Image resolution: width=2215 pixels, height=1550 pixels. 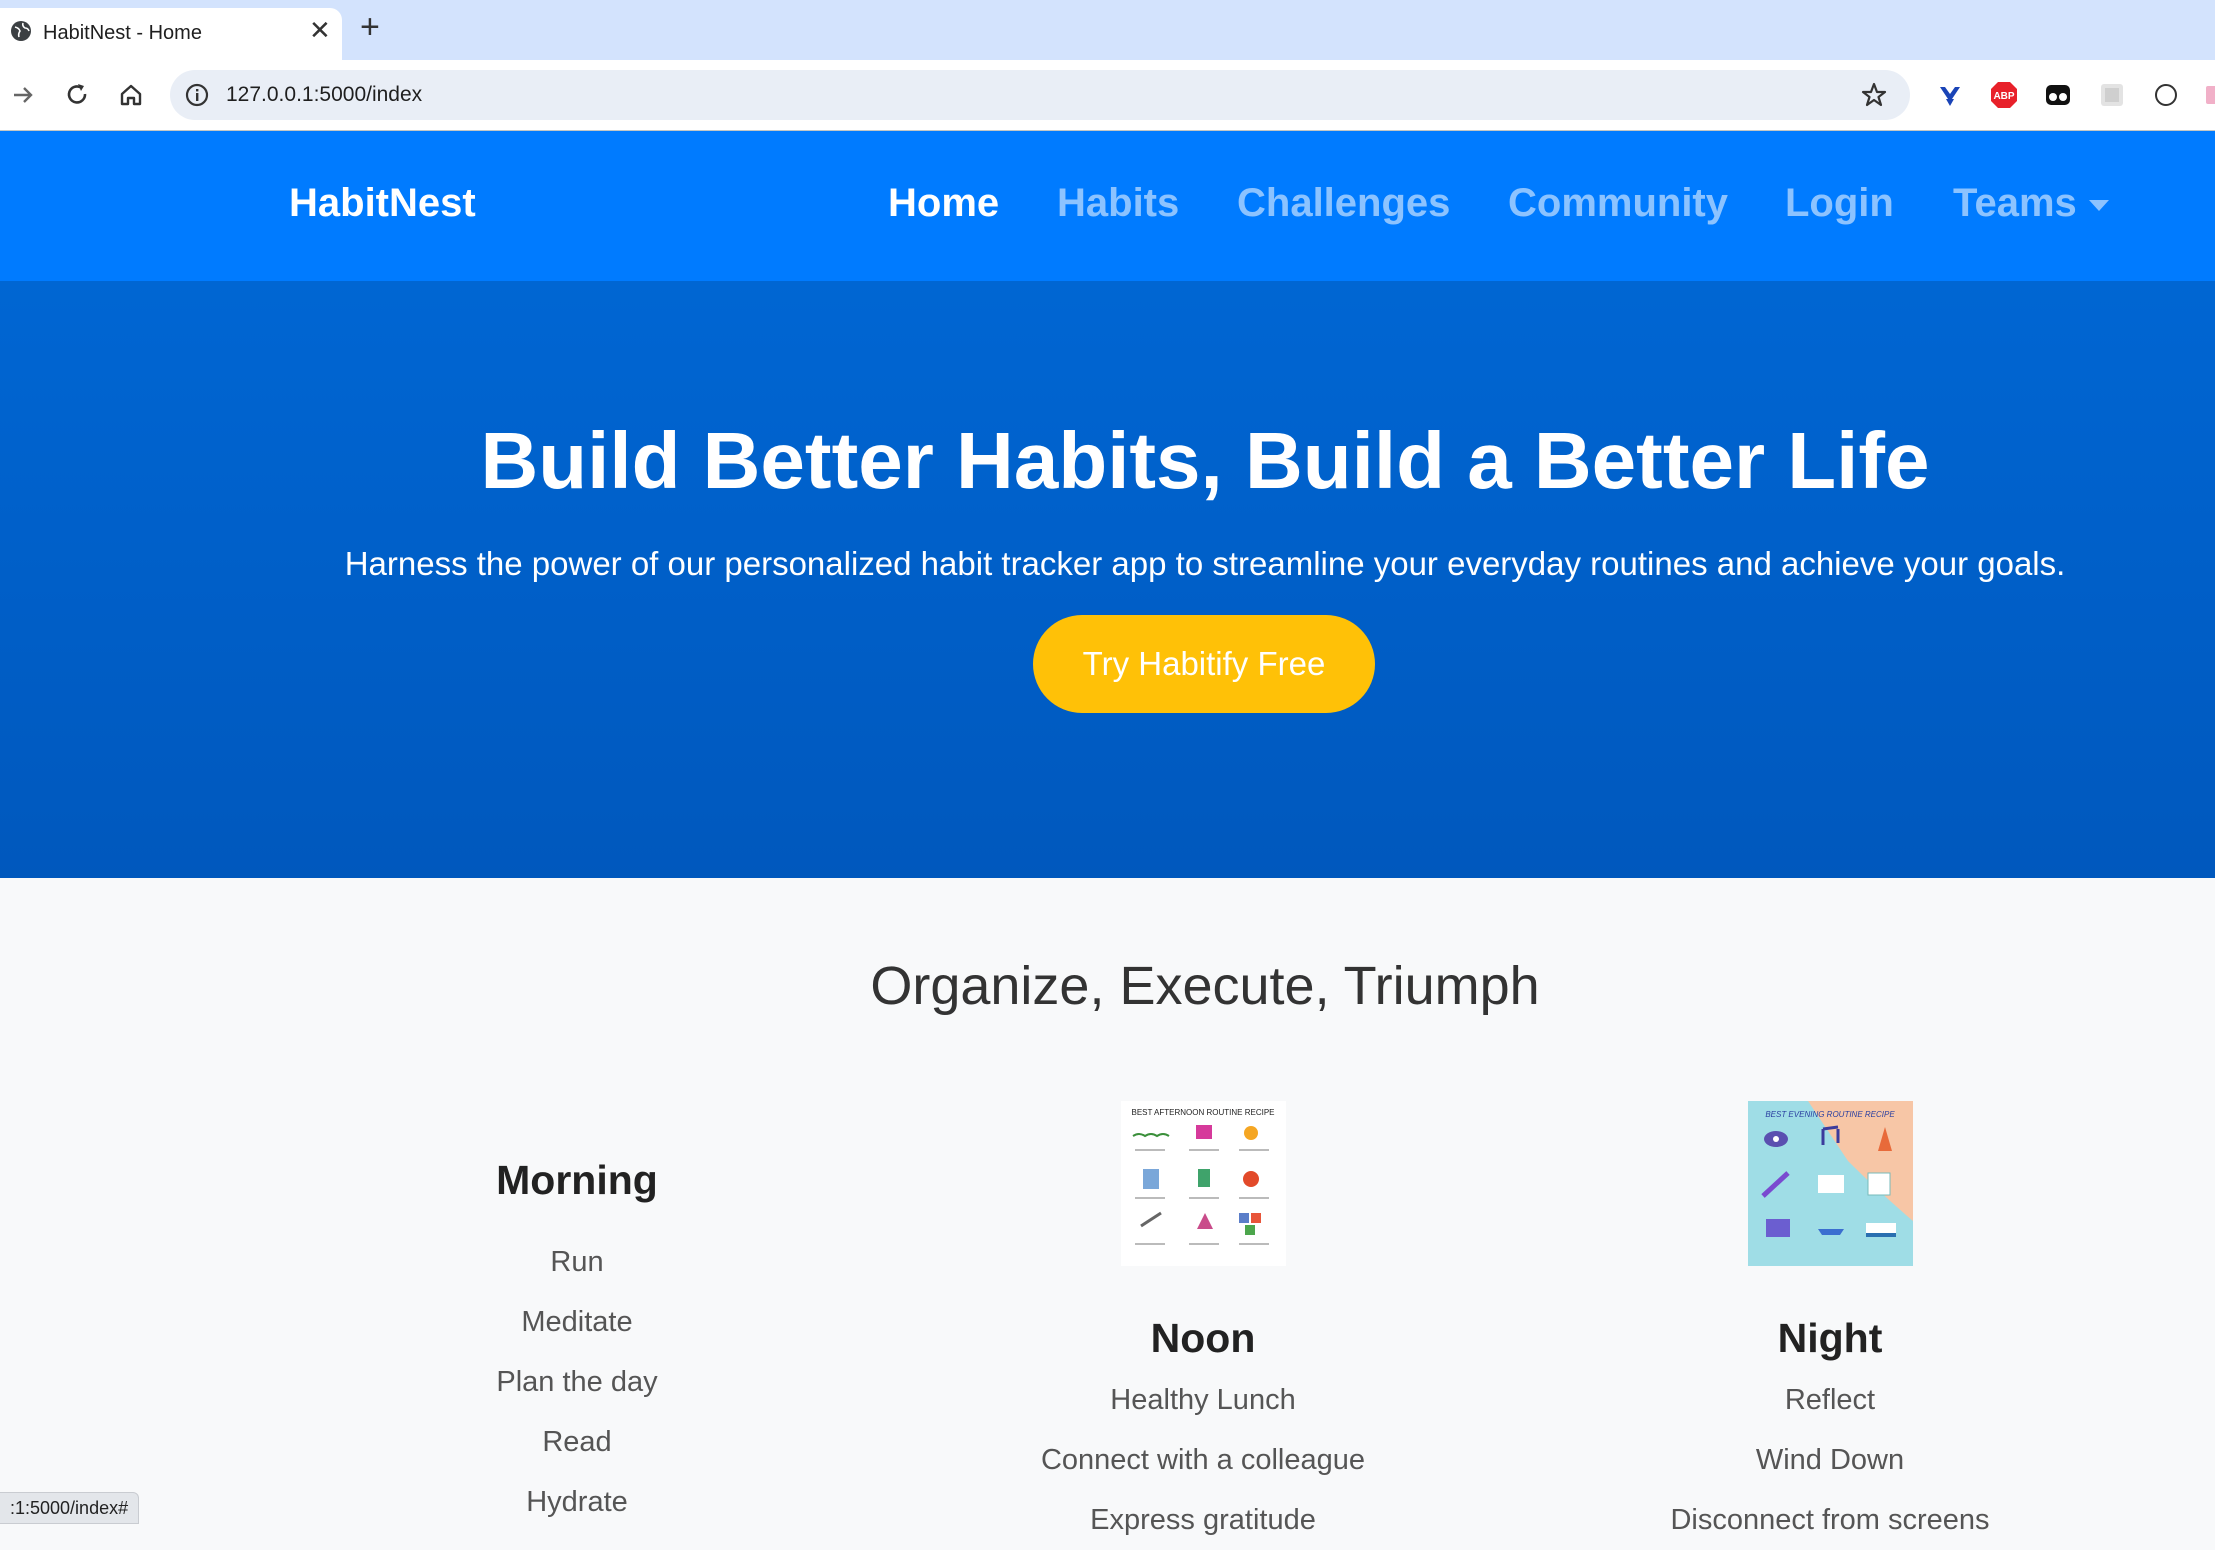 I want to click on nav-teams-label: Teams, so click(x=2015, y=203).